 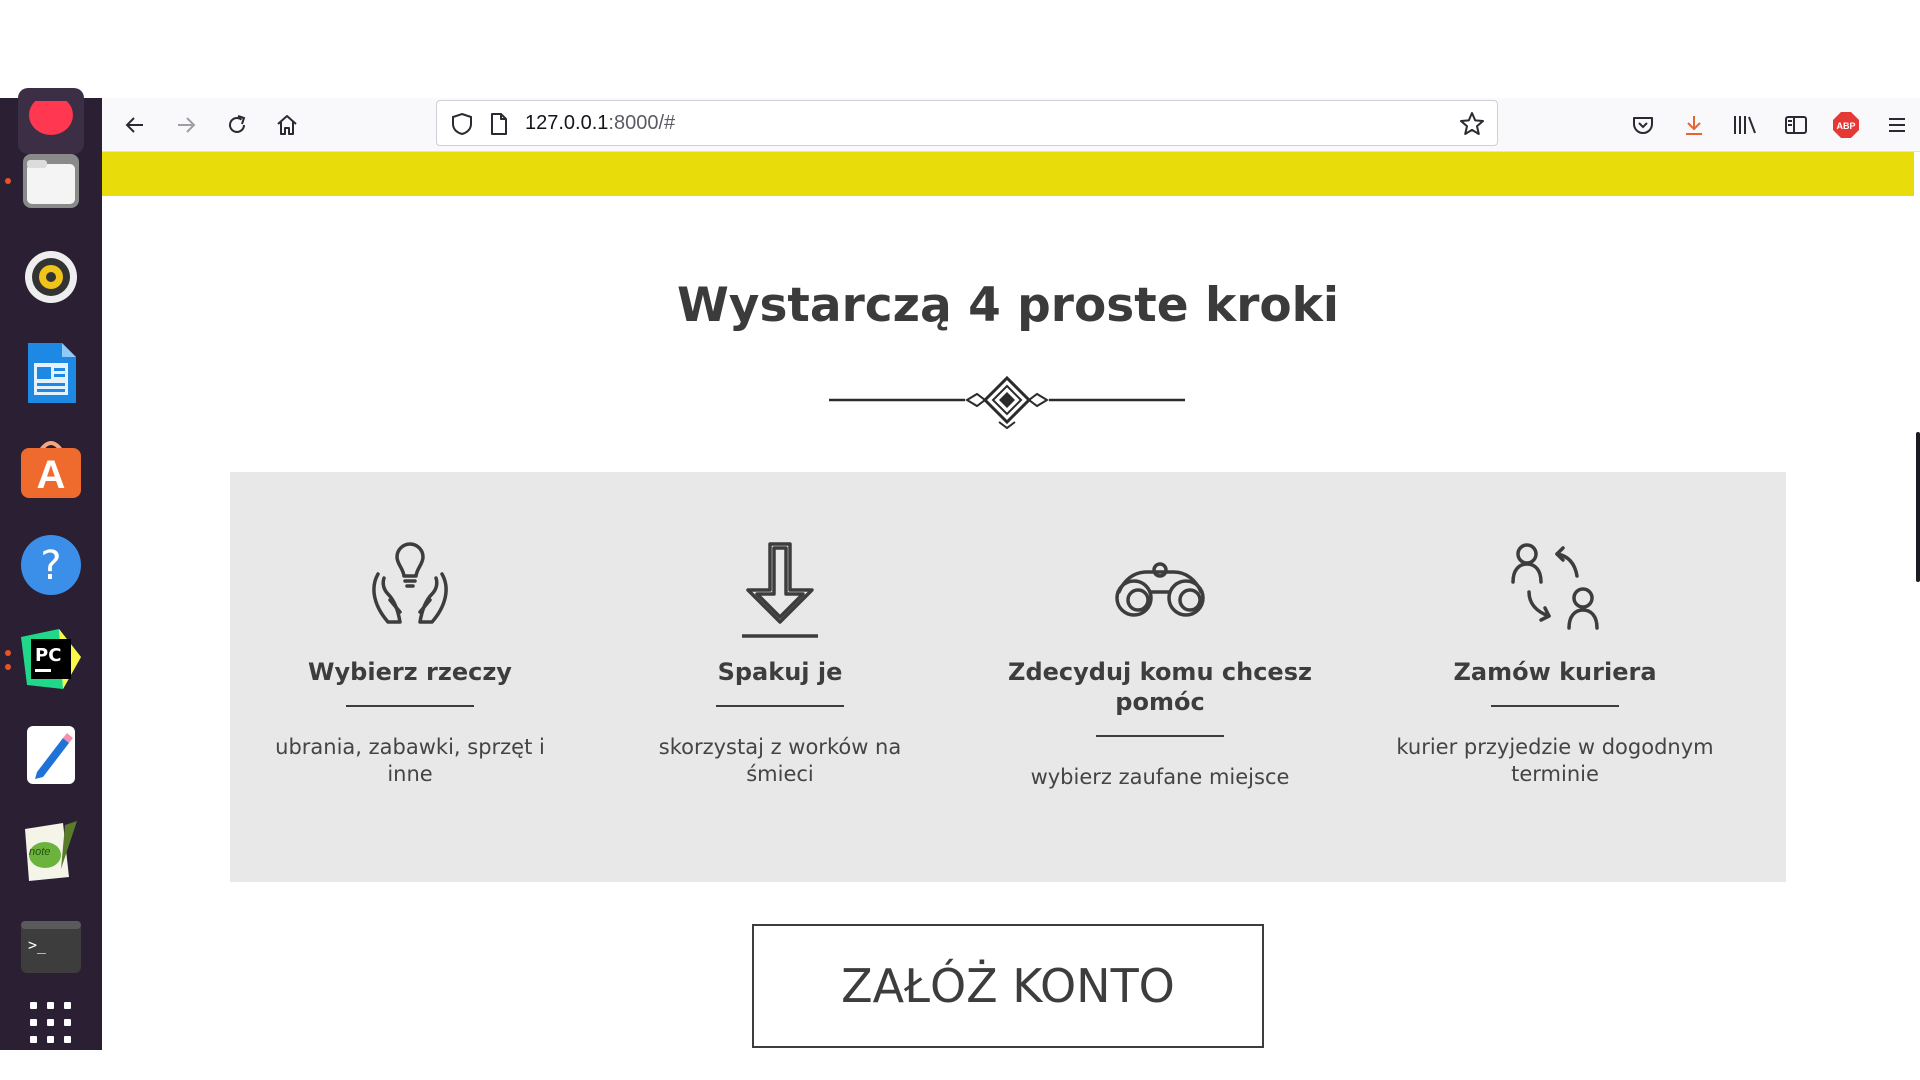 What do you see at coordinates (51, 277) in the screenshot?
I see `rhythmbox-icon` at bounding box center [51, 277].